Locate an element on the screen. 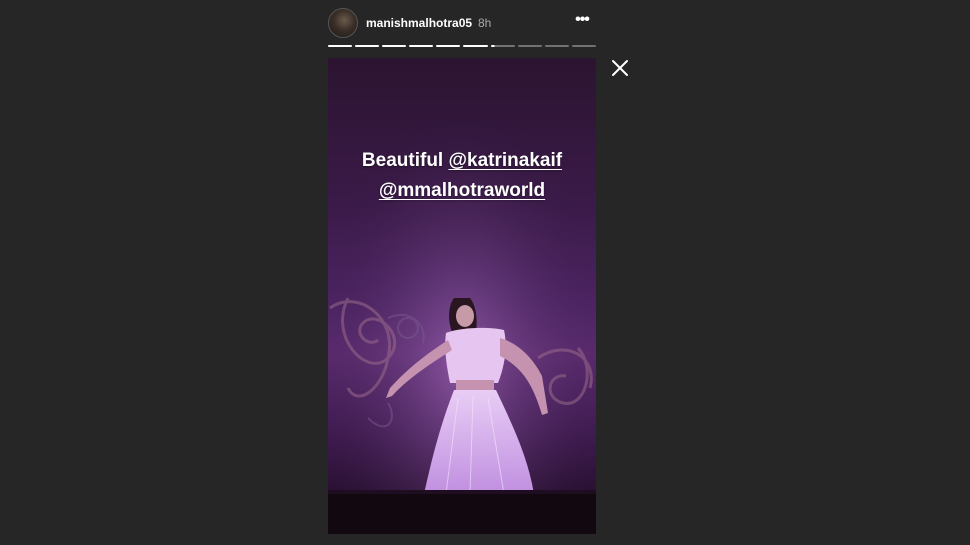 Image resolution: width=970 pixels, height=545 pixels. mention-link: @katrinakaif is located at coordinates (505, 160).